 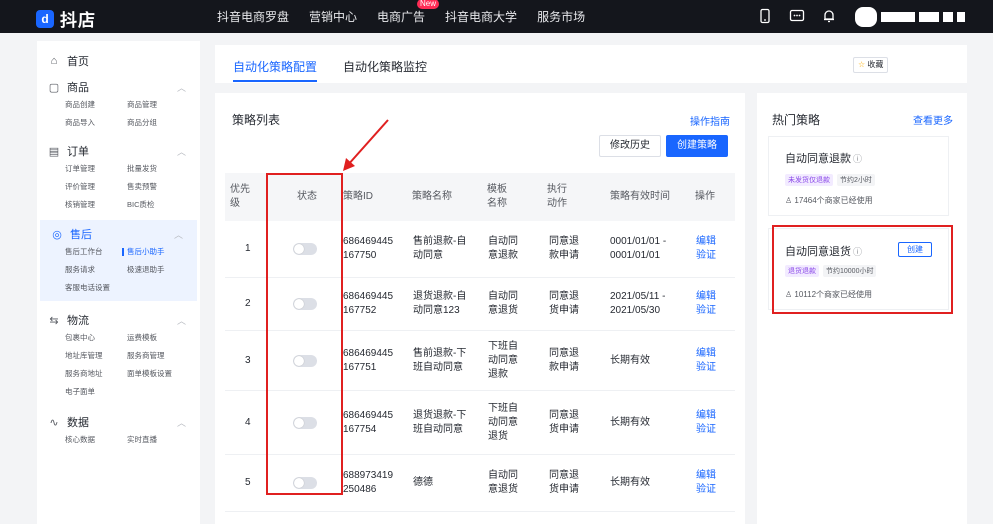 I want to click on column-header: 操作, so click(x=705, y=196).